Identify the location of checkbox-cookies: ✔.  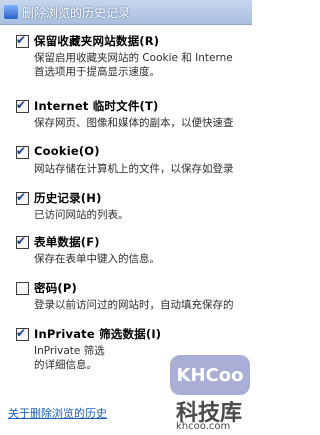
(22, 151).